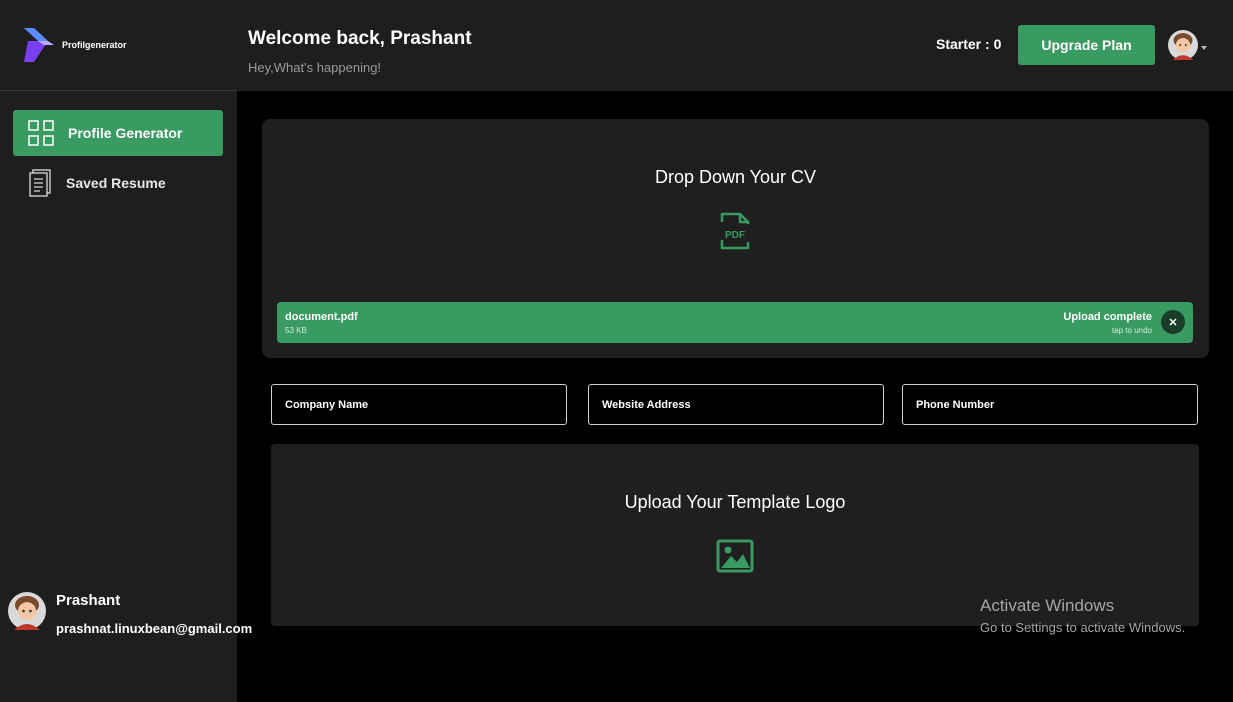 The height and width of the screenshot is (702, 1233). I want to click on account-menu, so click(1187, 45).